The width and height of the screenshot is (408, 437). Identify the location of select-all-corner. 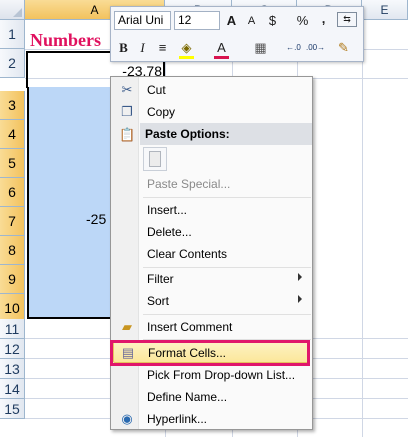
(12, 10).